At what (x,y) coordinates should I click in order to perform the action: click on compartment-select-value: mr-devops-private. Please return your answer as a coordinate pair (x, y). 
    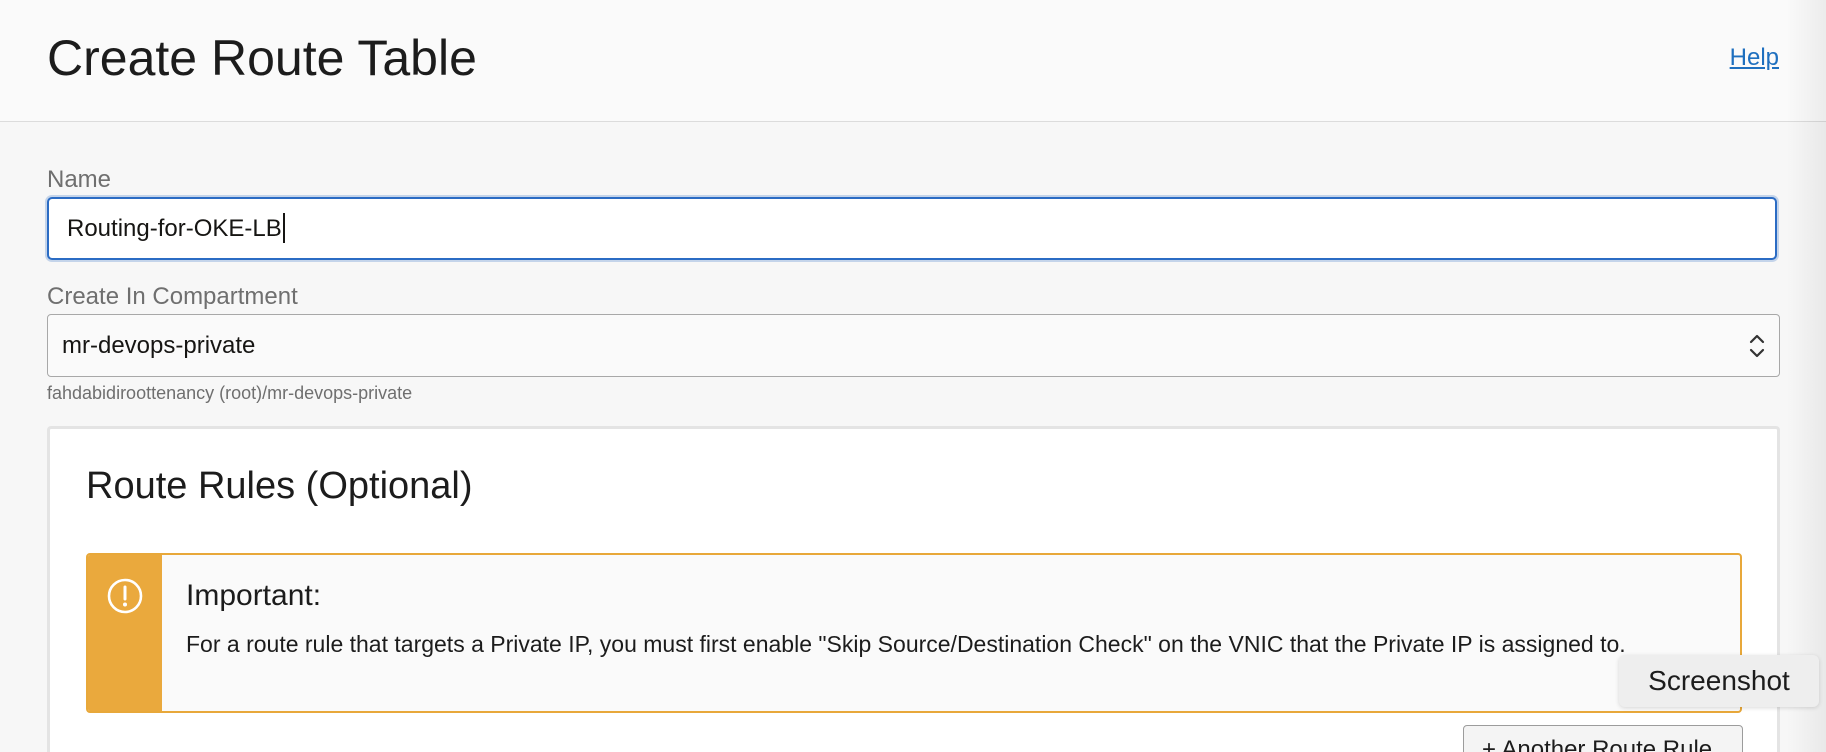
    Looking at the image, I should click on (159, 345).